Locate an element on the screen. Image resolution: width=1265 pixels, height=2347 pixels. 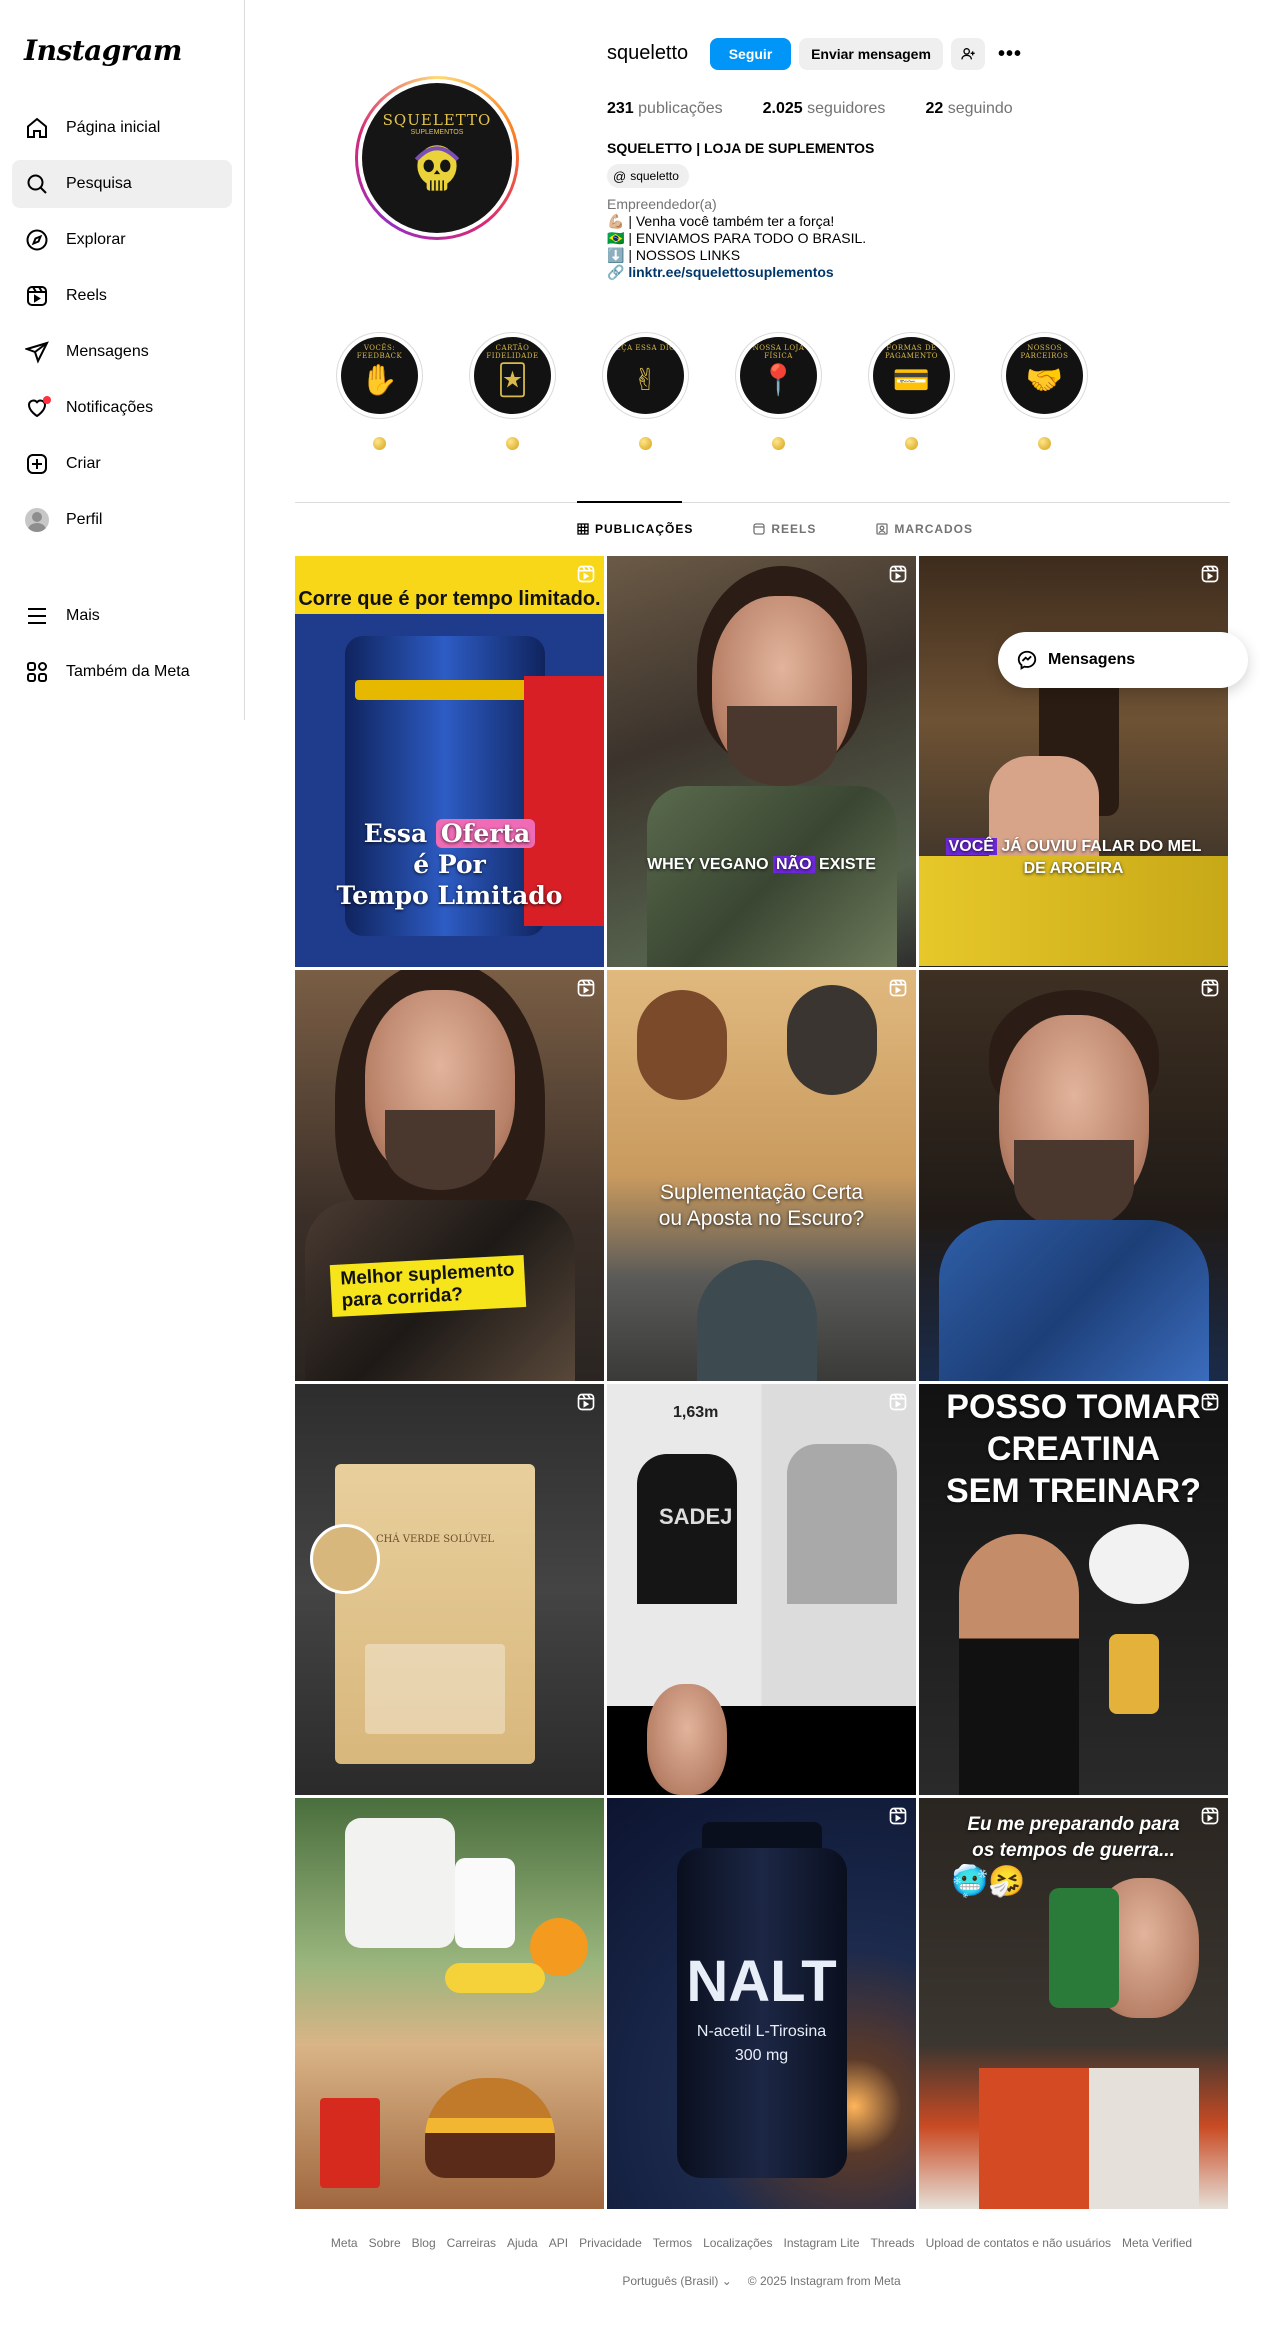
footer-link: Upload de contatos e não usuários is located at coordinates (1018, 2243).